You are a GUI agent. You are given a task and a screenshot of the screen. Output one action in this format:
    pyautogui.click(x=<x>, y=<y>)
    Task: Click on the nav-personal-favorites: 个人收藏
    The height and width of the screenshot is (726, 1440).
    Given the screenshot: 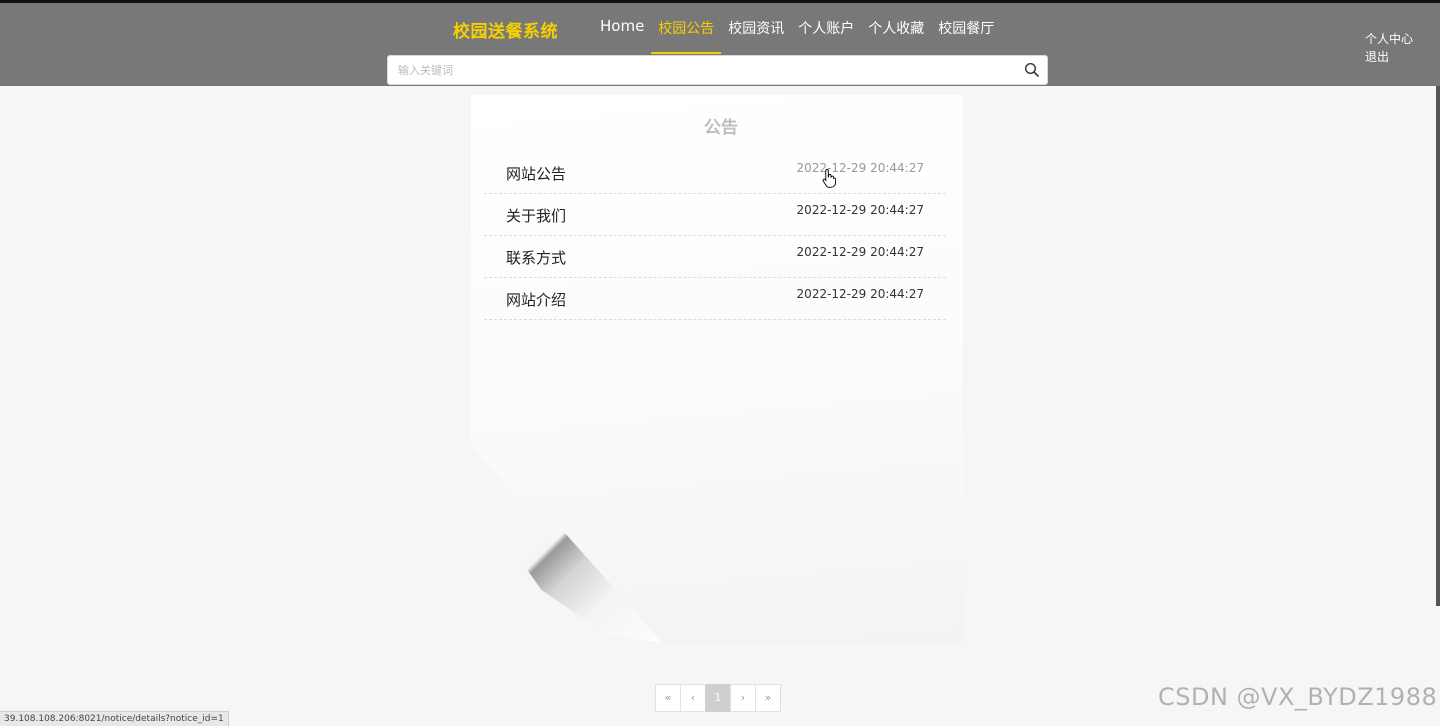 What is the action you would take?
    pyautogui.click(x=896, y=28)
    